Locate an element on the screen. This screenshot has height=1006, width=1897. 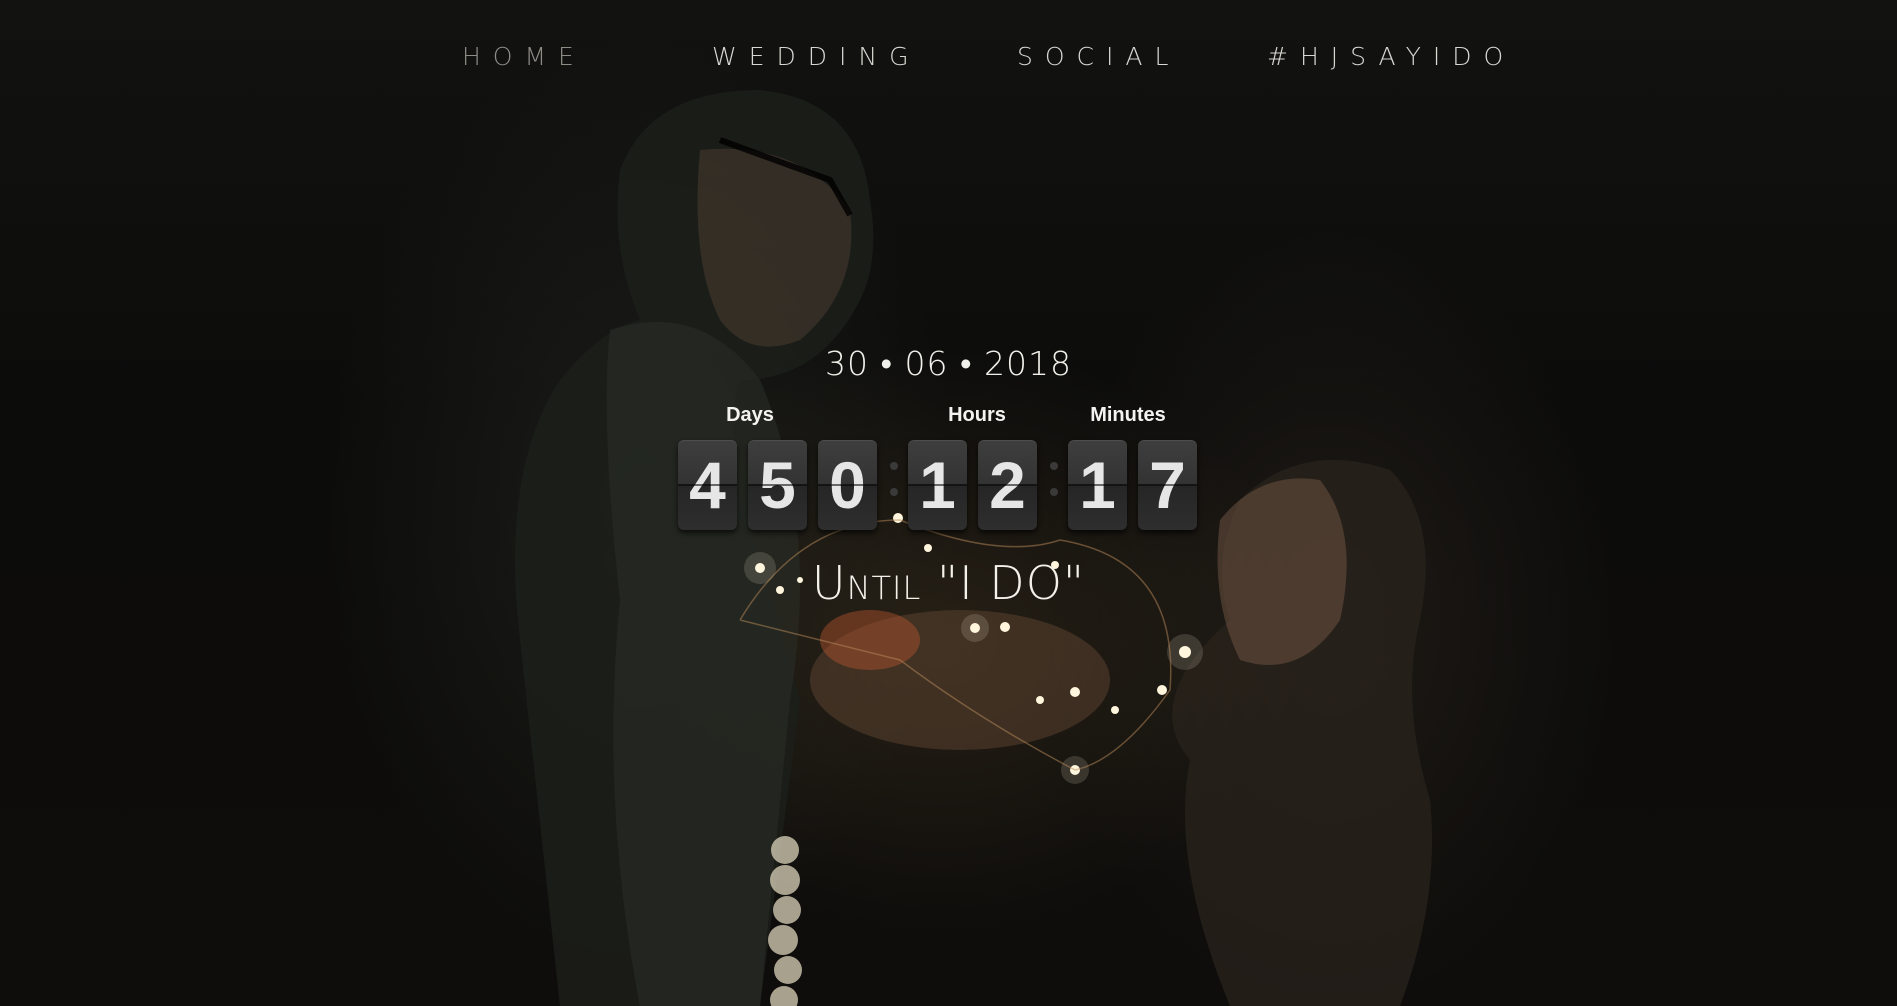
wedding-date: 30 • 06 • 2018 is located at coordinates (948, 363).